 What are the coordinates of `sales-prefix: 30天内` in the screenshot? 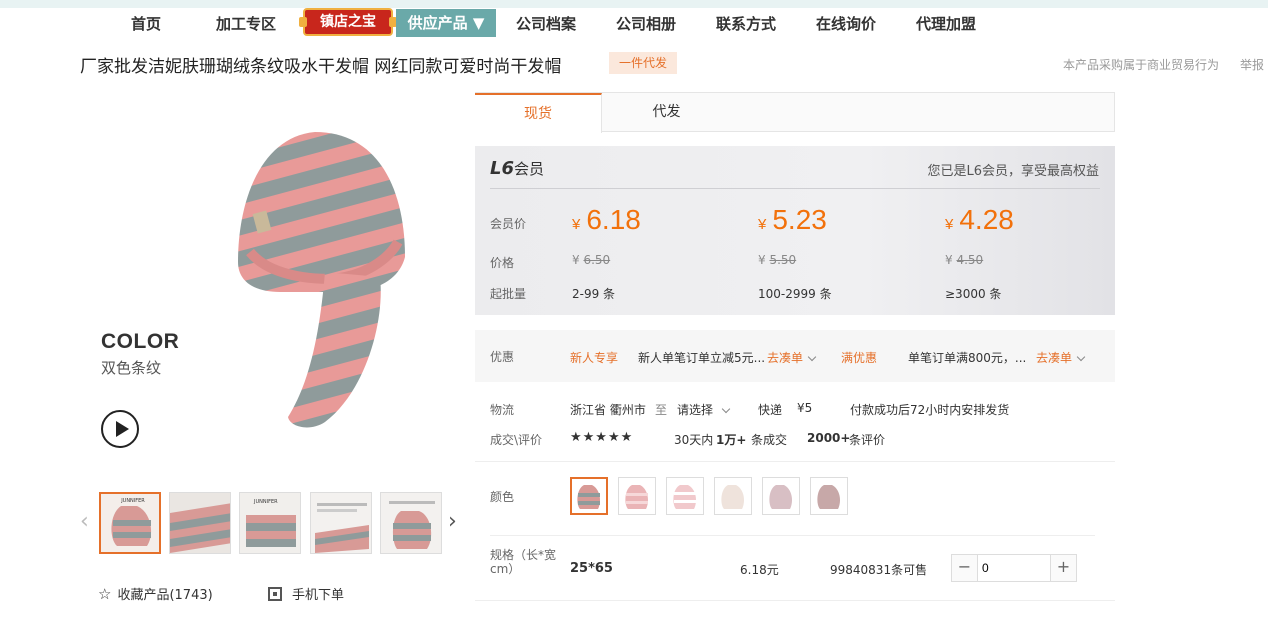 It's located at (694, 440).